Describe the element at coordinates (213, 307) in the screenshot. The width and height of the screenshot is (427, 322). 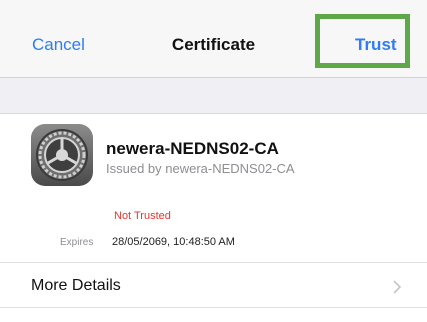
I see `bottom-divider` at that location.